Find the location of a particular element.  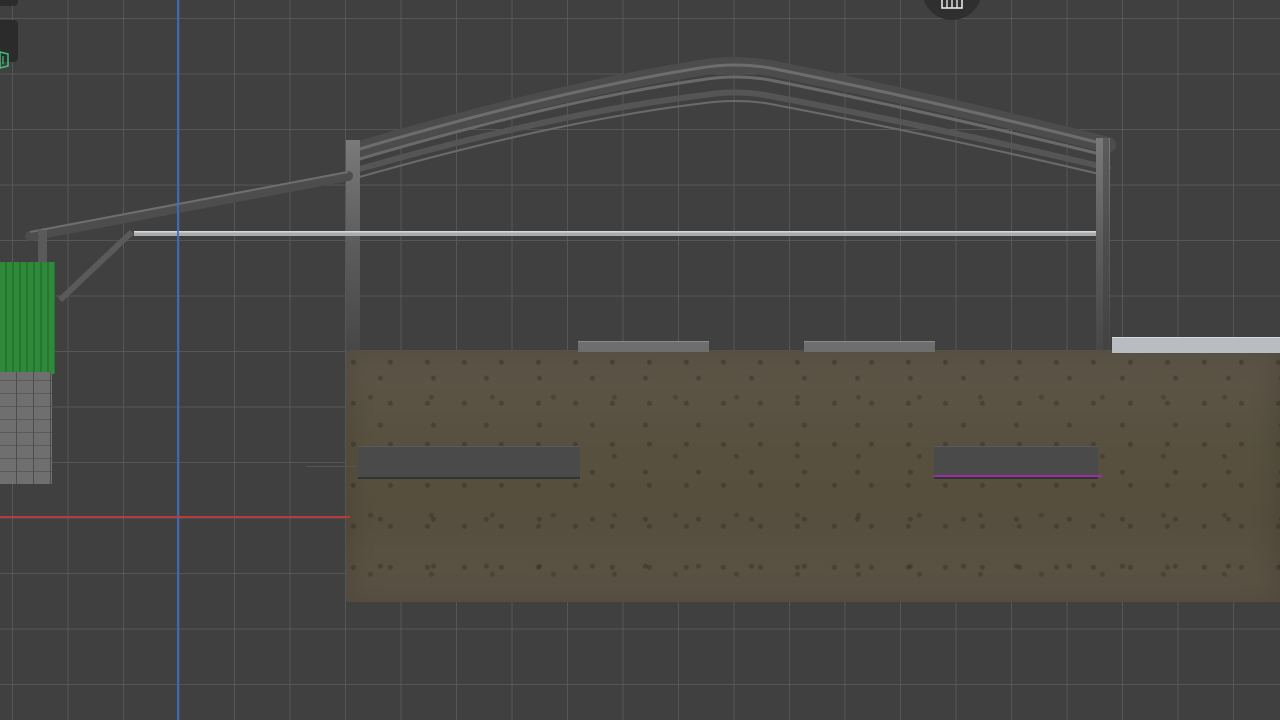

grid-icon is located at coordinates (952, 4).